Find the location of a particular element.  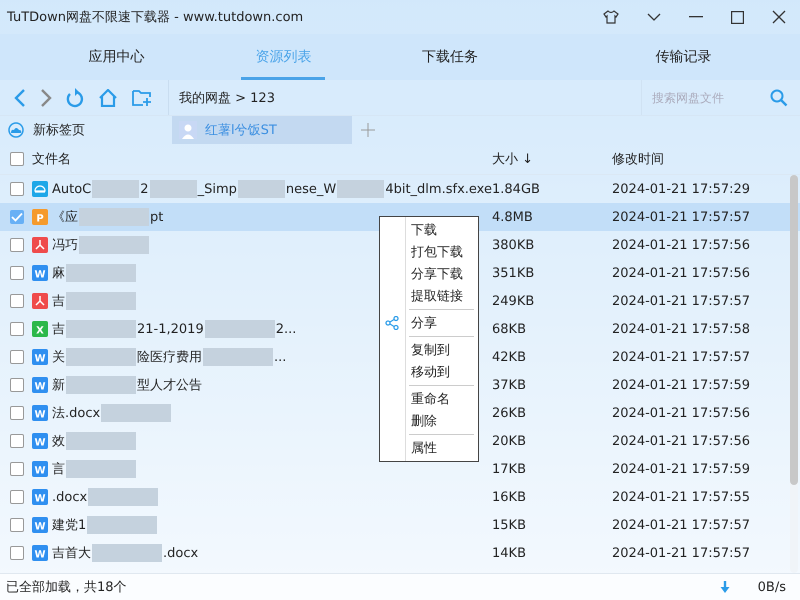

file-name: _Simp is located at coordinates (217, 189).